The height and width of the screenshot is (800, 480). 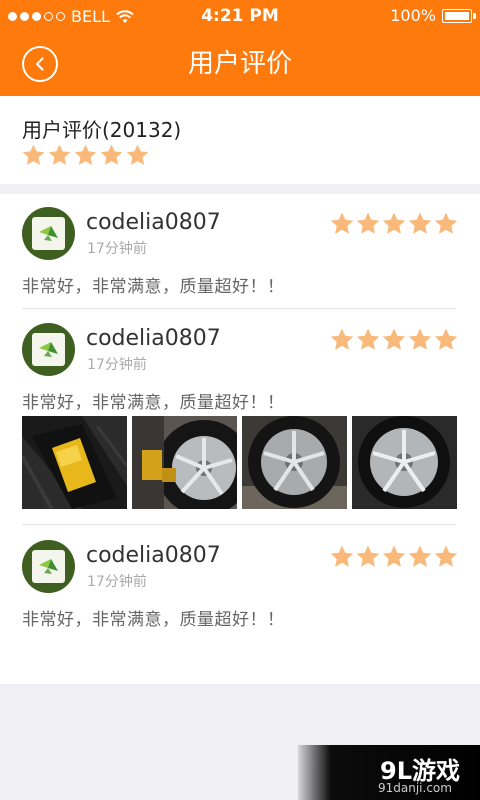 I want to click on page-title: 用户评价, so click(x=239, y=64).